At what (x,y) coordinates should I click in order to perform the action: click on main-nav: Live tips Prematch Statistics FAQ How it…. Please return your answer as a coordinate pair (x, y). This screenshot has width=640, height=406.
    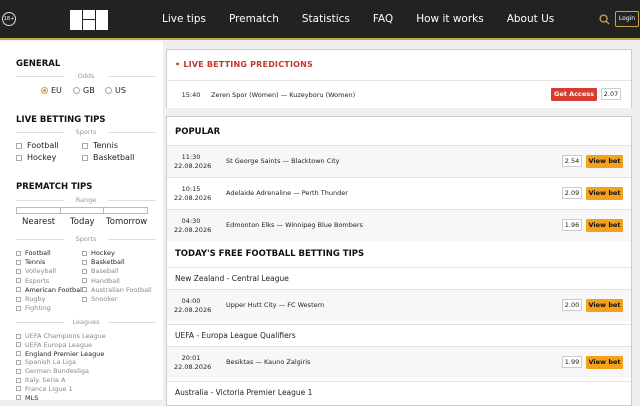
    Looking at the image, I should click on (369, 20).